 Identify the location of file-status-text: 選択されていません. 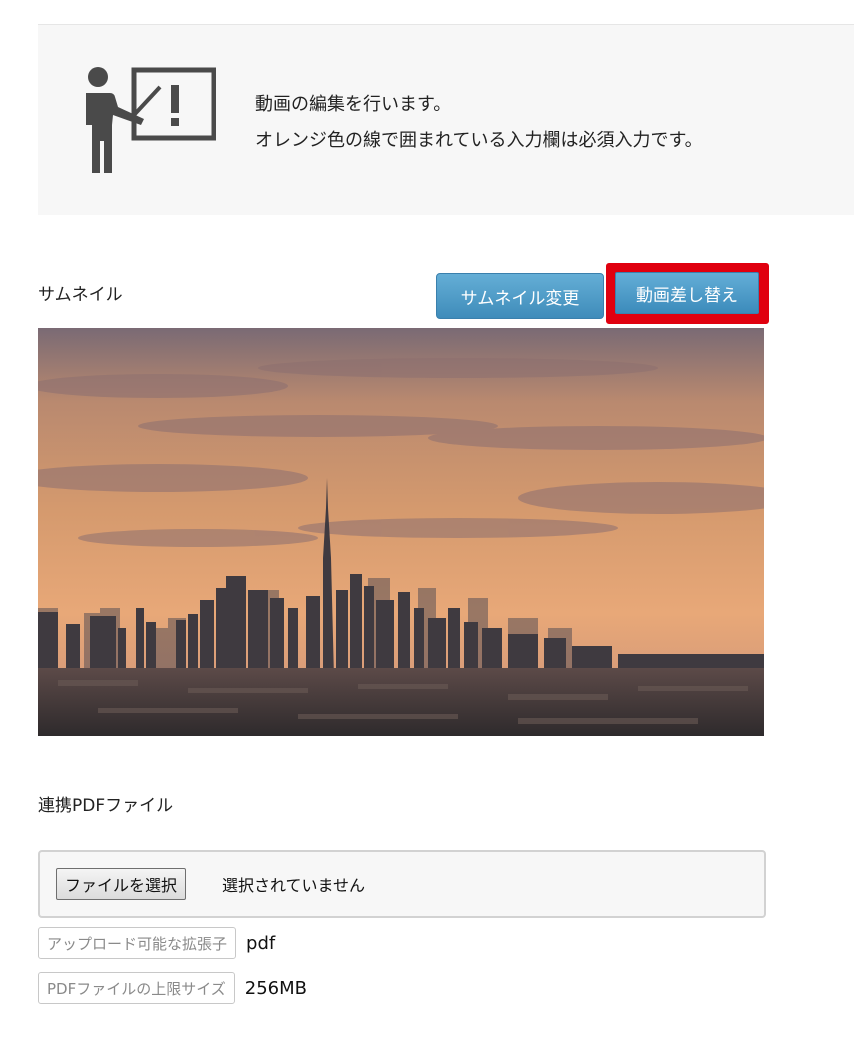
(294, 885).